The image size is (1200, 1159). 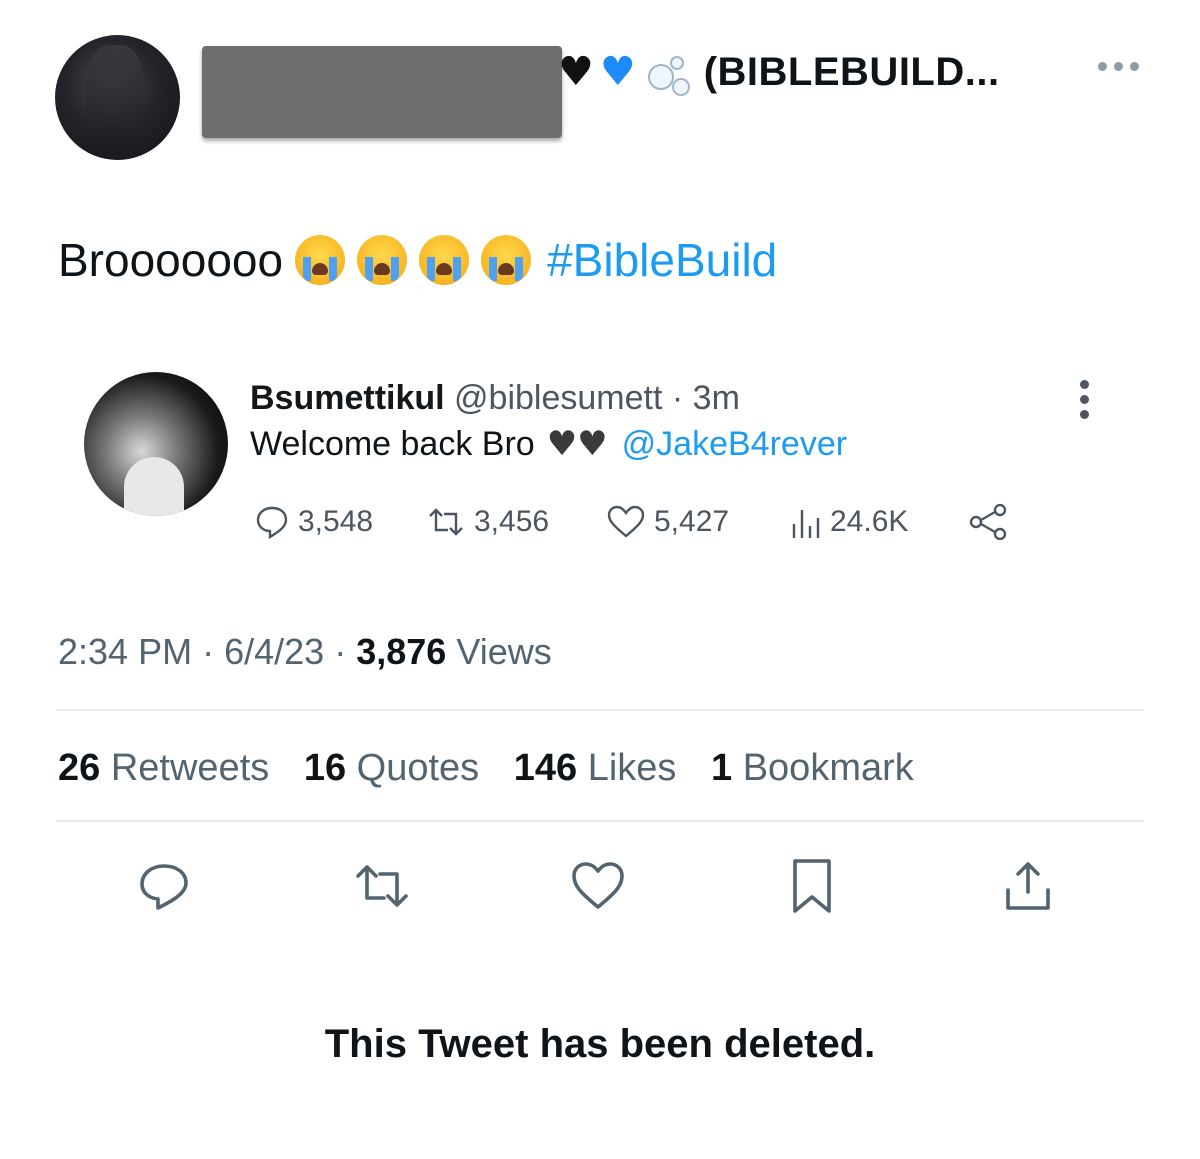 I want to click on hashtag-link: #BibleBuild, so click(x=662, y=260).